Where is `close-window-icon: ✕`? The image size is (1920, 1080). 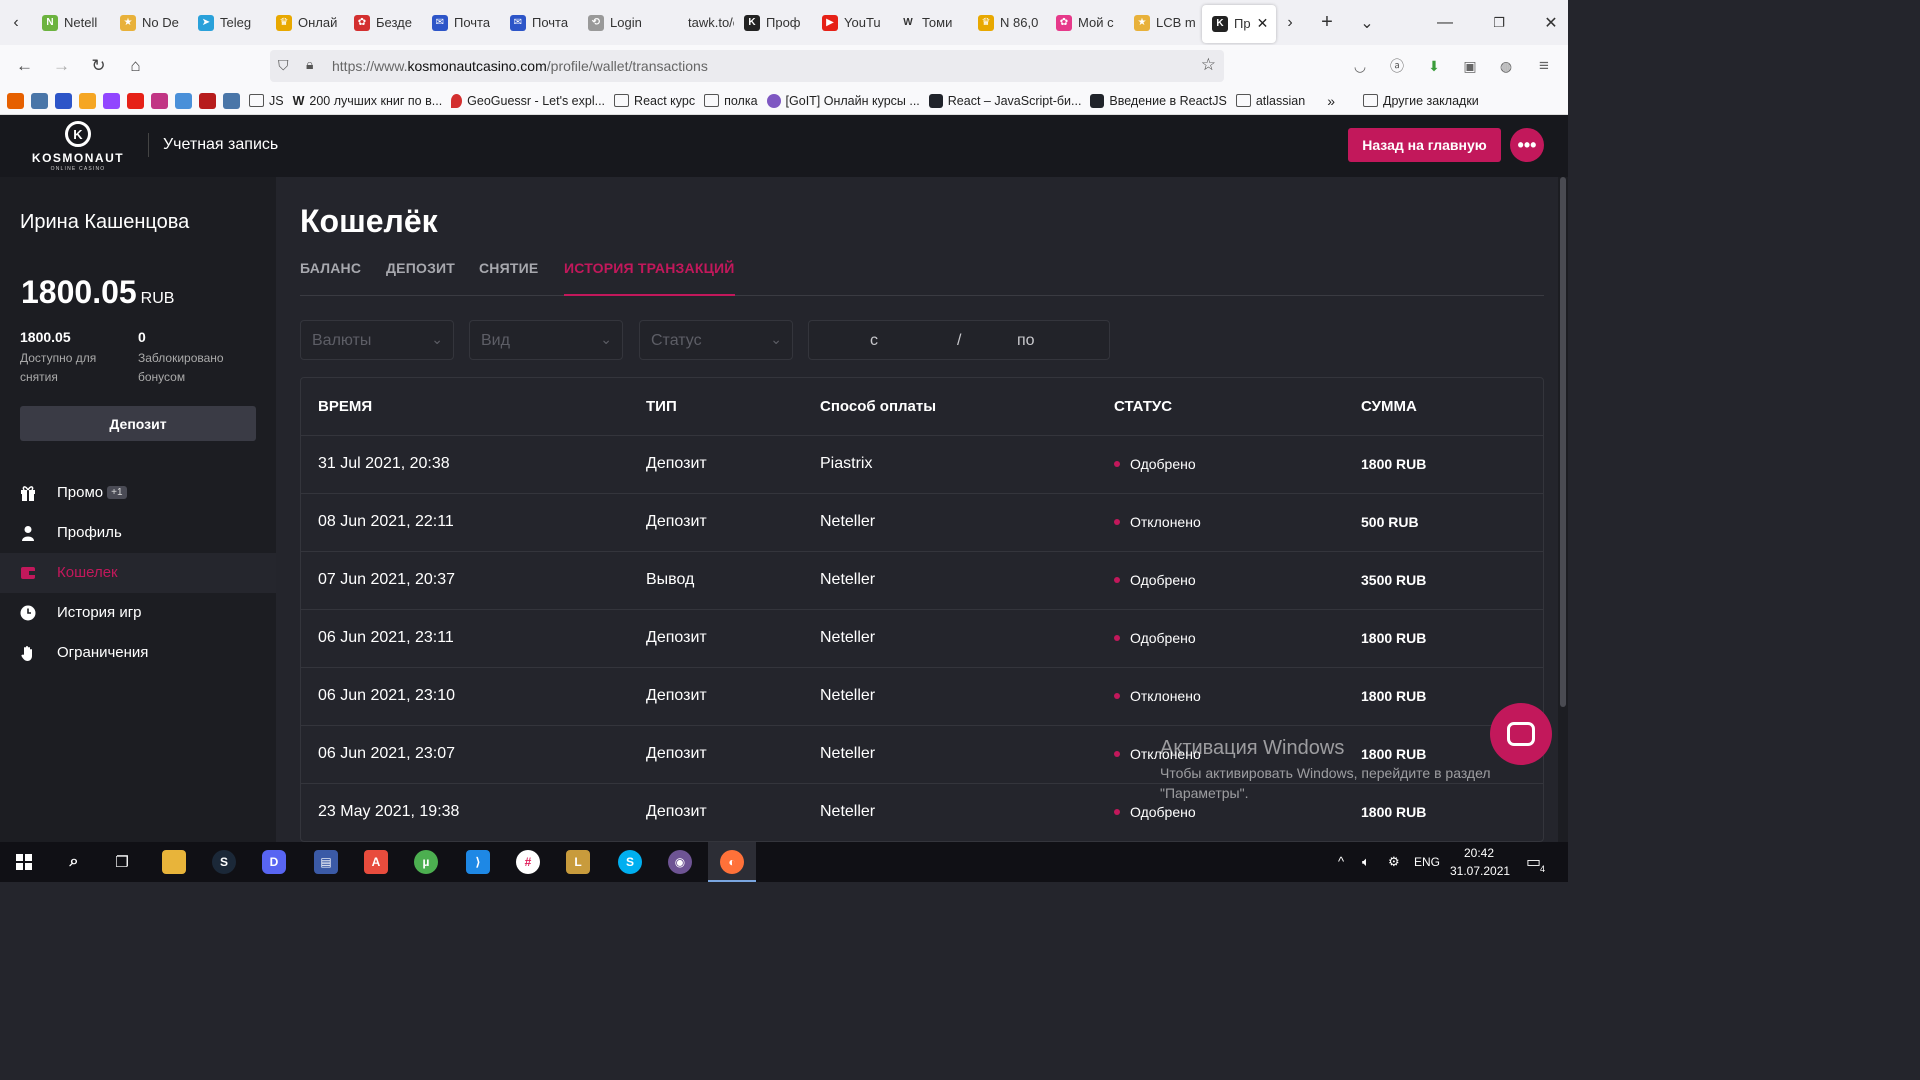 close-window-icon: ✕ is located at coordinates (1551, 22).